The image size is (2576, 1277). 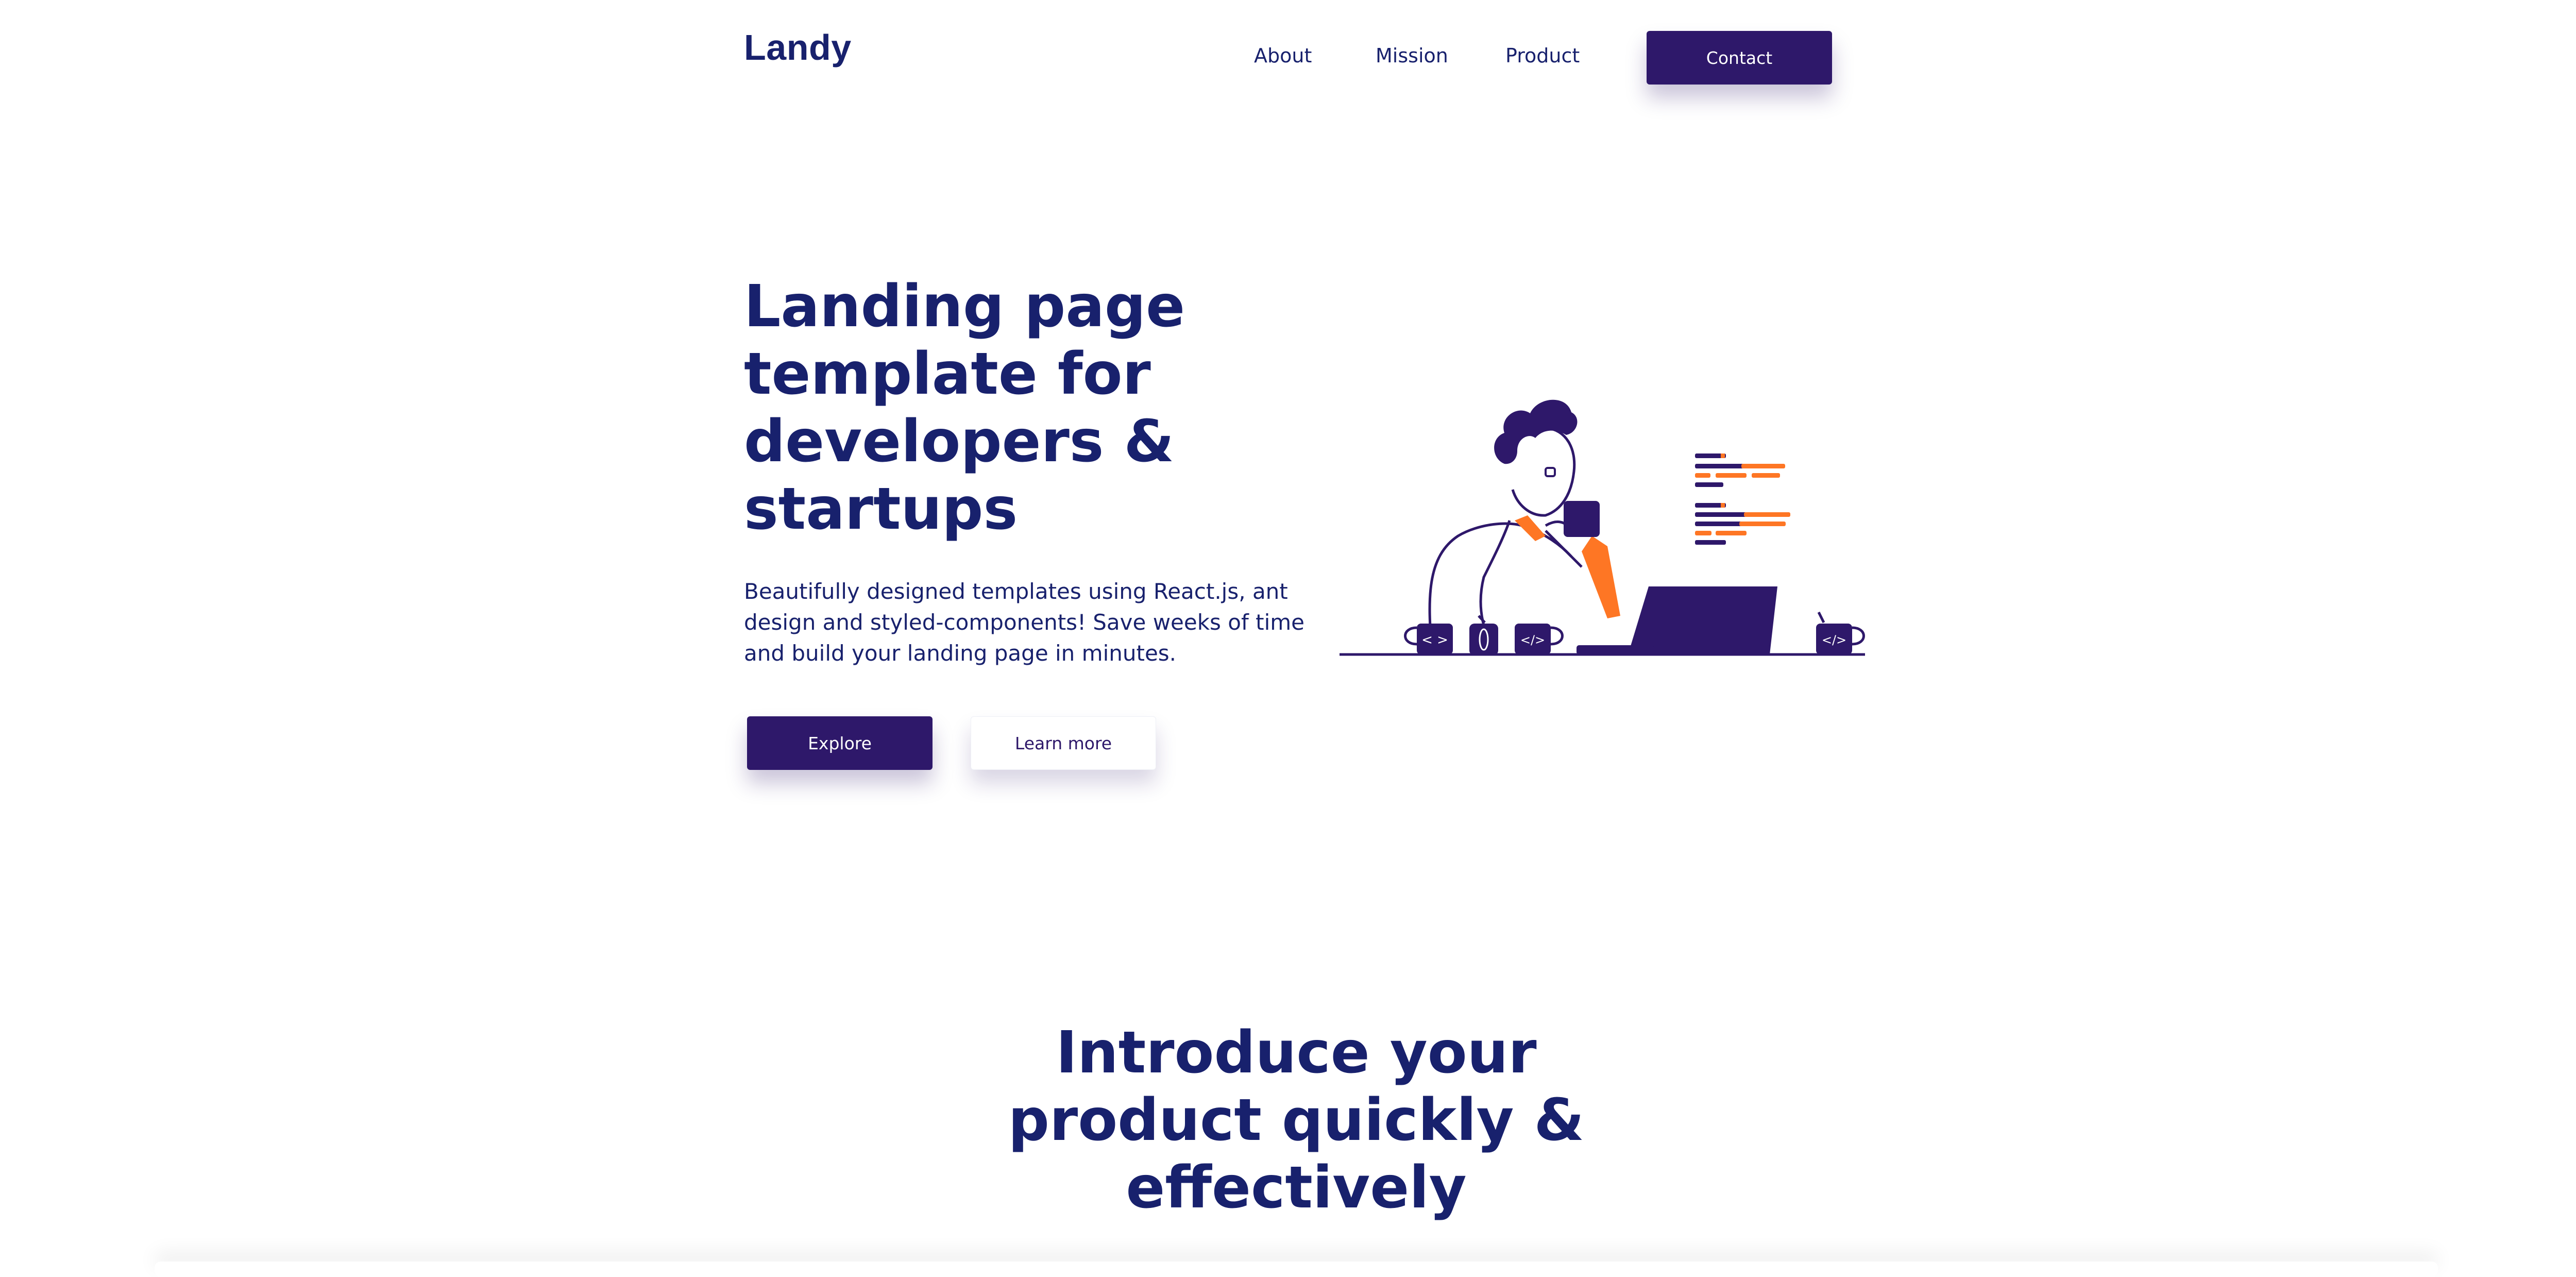 I want to click on hero-title-line: developers &, so click(x=960, y=442).